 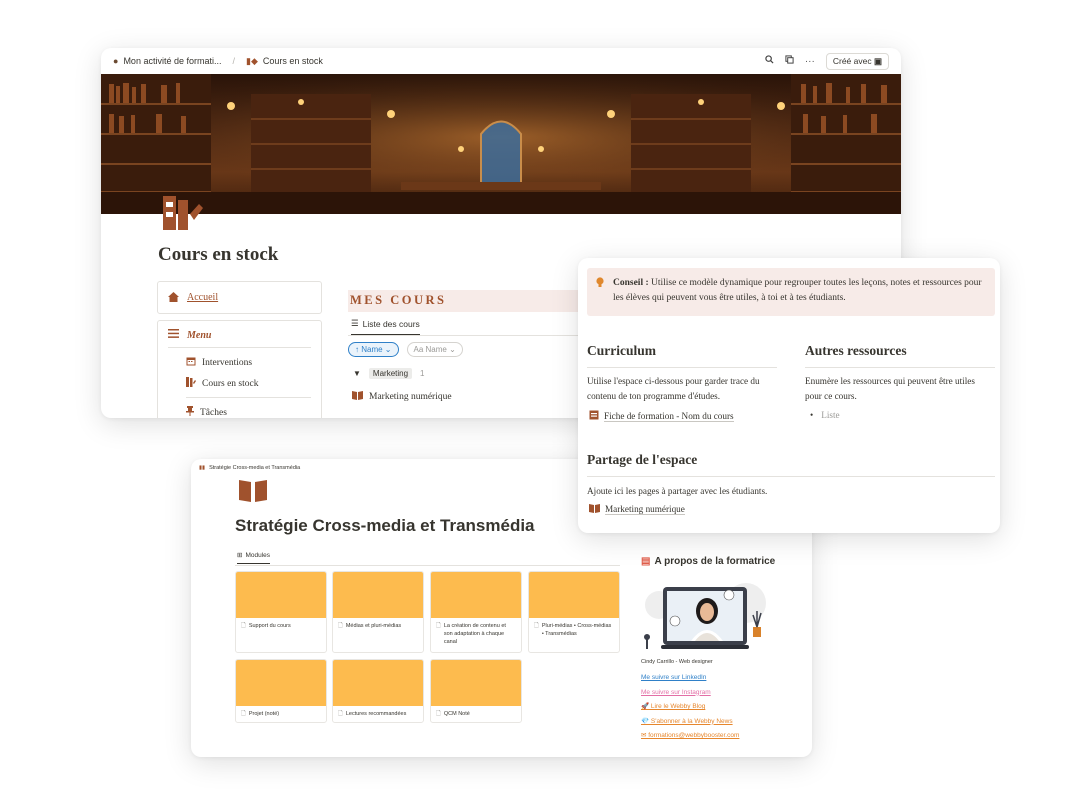 What do you see at coordinates (199, 335) in the screenshot?
I see `menu-label: Menu` at bounding box center [199, 335].